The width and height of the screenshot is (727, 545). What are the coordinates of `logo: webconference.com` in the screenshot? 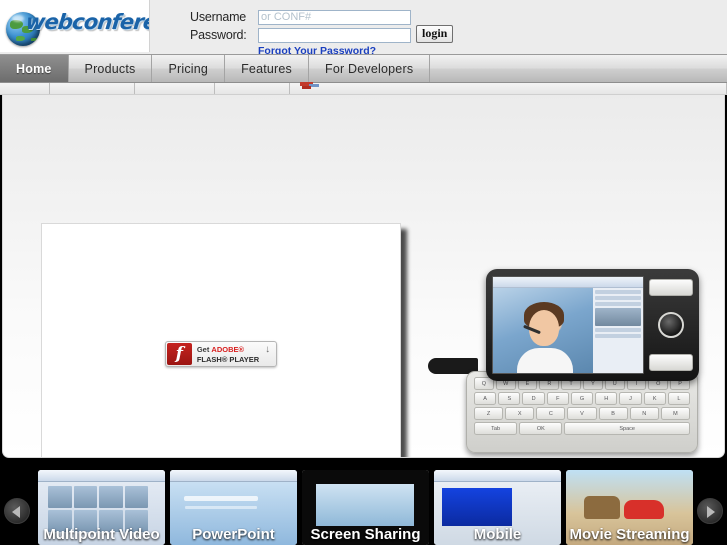 It's located at (75, 26).